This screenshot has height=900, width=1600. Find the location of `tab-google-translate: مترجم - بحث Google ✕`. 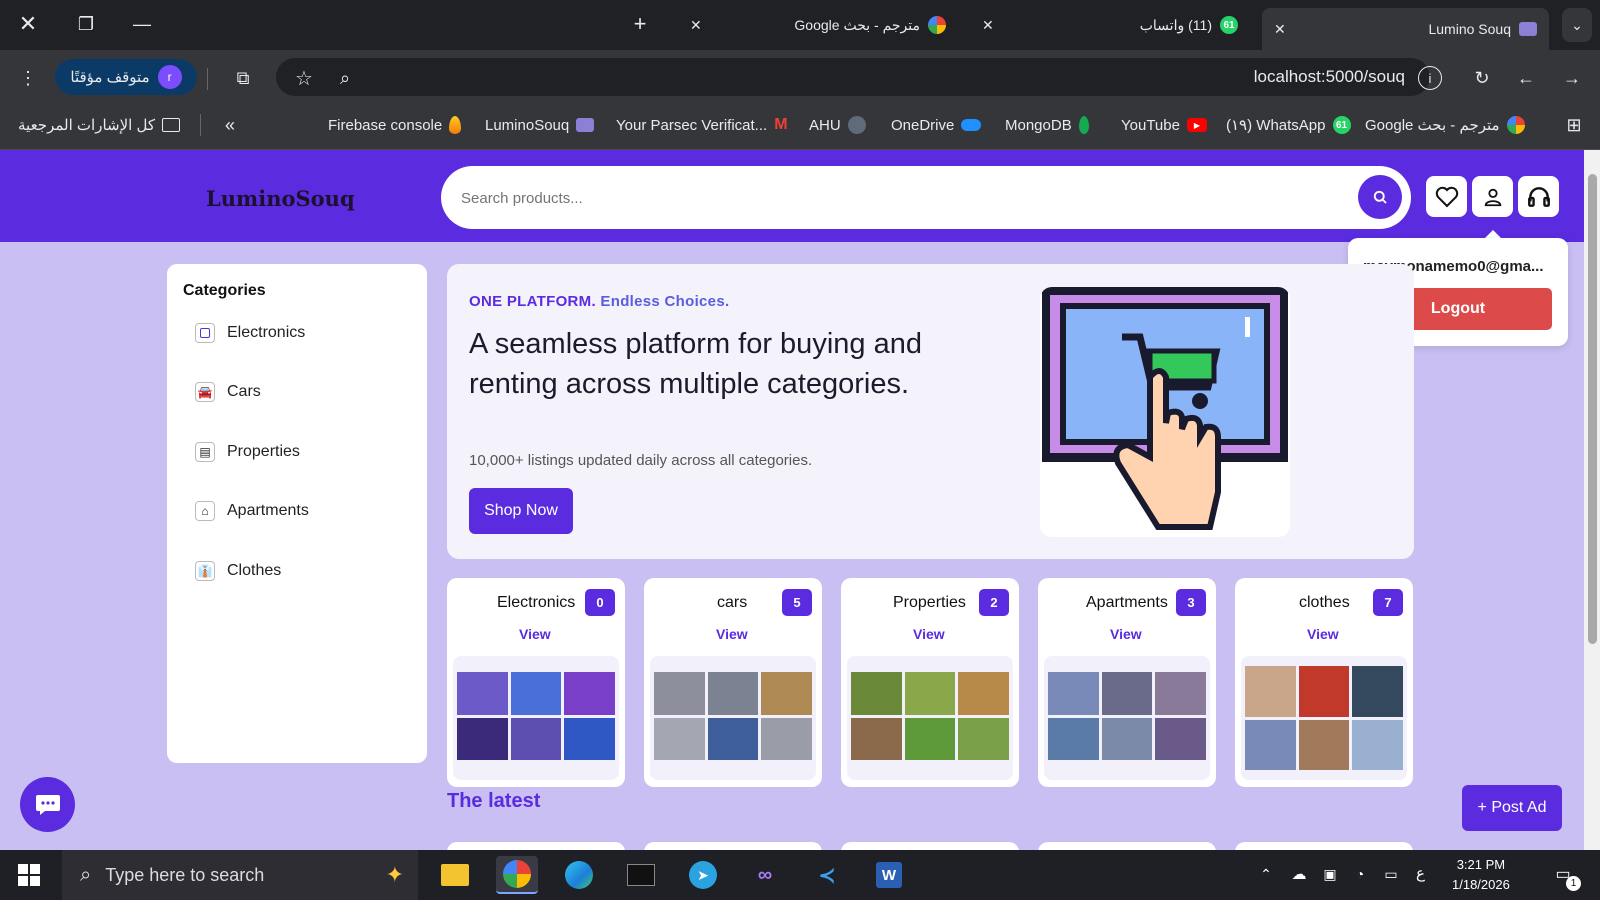

tab-google-translate: مترجم - بحث Google ✕ is located at coordinates (818, 25).